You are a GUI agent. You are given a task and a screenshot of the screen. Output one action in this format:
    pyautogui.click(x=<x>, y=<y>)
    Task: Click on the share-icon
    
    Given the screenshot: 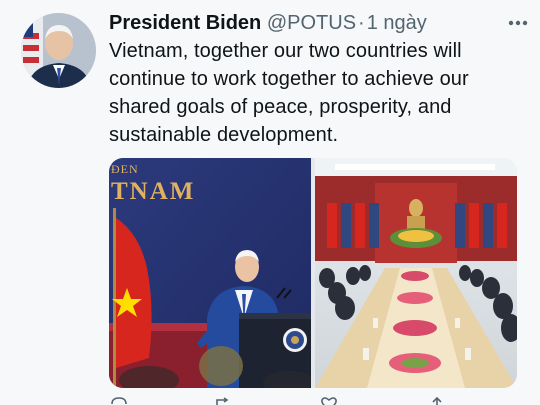 What is the action you would take?
    pyautogui.click(x=437, y=400)
    